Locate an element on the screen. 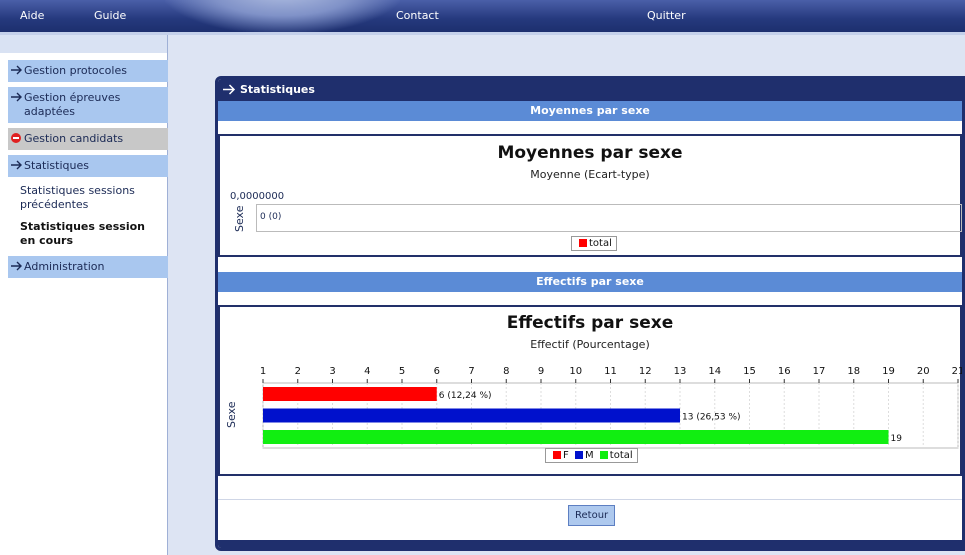 The image size is (965, 555). sidebar-item-label: Gestion protocoles is located at coordinates (75, 70).